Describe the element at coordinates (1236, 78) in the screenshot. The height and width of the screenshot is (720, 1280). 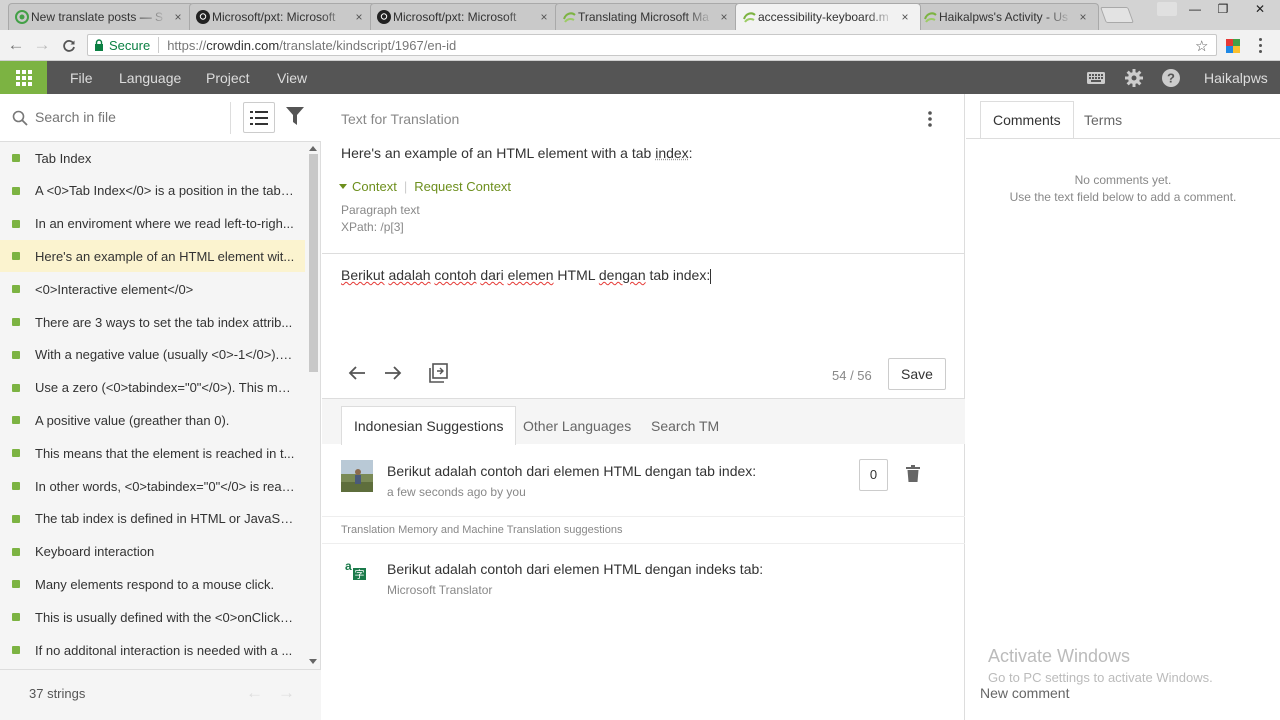
I see `username: Haikalpws` at that location.